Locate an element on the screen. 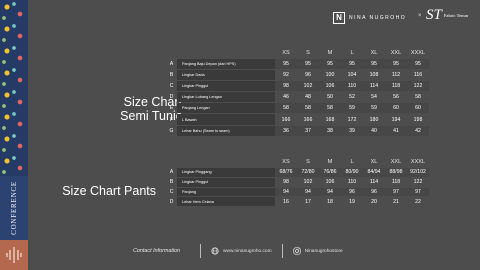  conference-text: CONFERENCE is located at coordinates (14, 208).